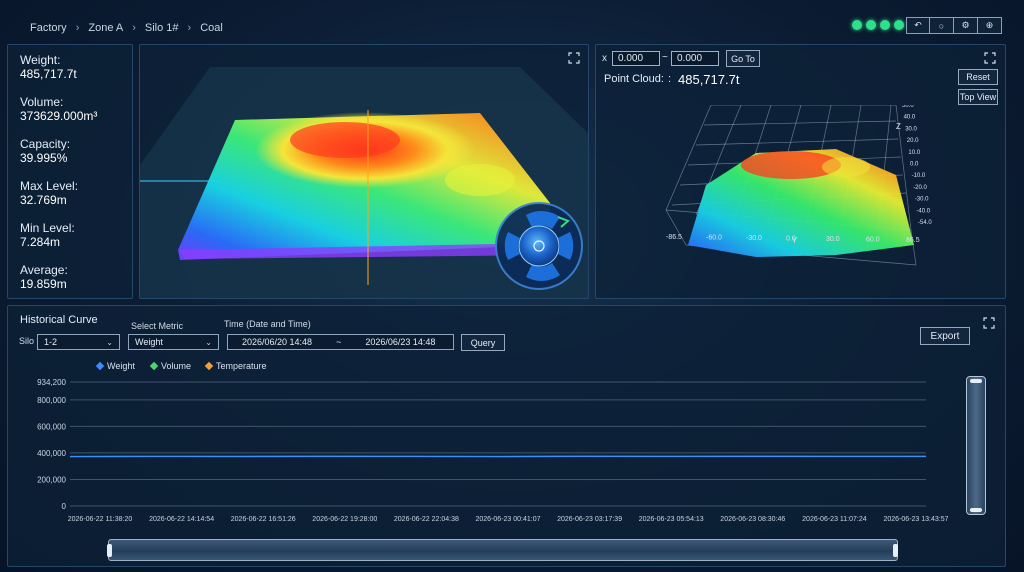  What do you see at coordinates (634, 79) in the screenshot?
I see `point-cloud-label: Point Cloud:` at bounding box center [634, 79].